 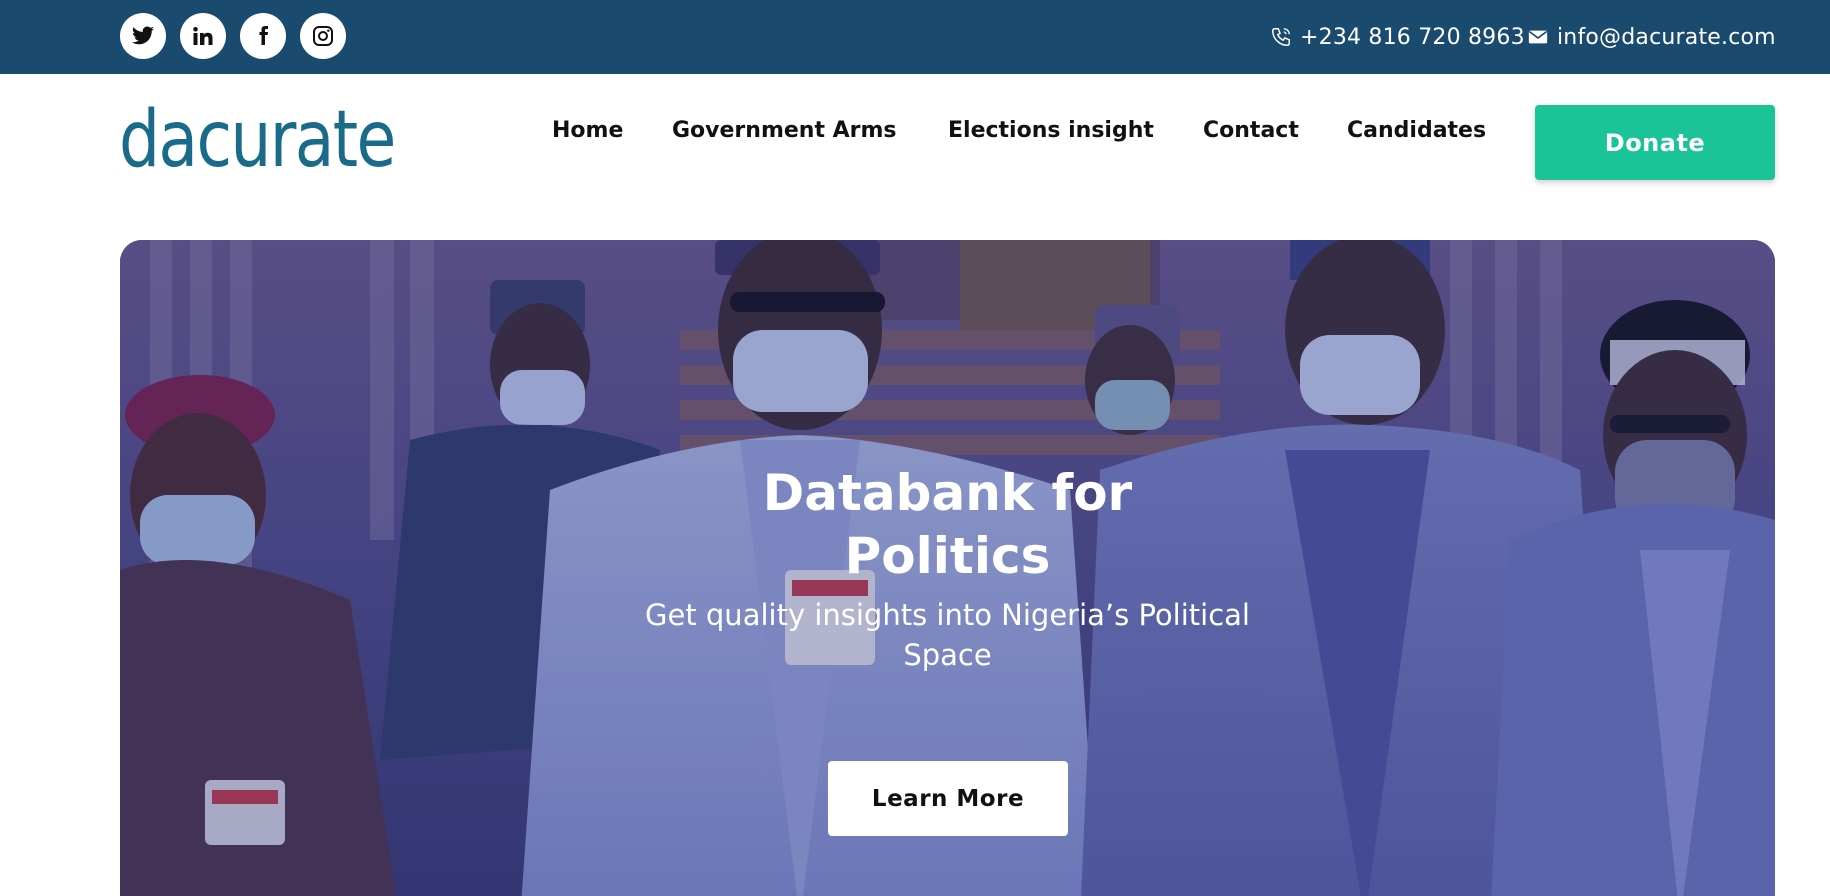 I want to click on hero-title-line1: Databank for, so click(x=947, y=493).